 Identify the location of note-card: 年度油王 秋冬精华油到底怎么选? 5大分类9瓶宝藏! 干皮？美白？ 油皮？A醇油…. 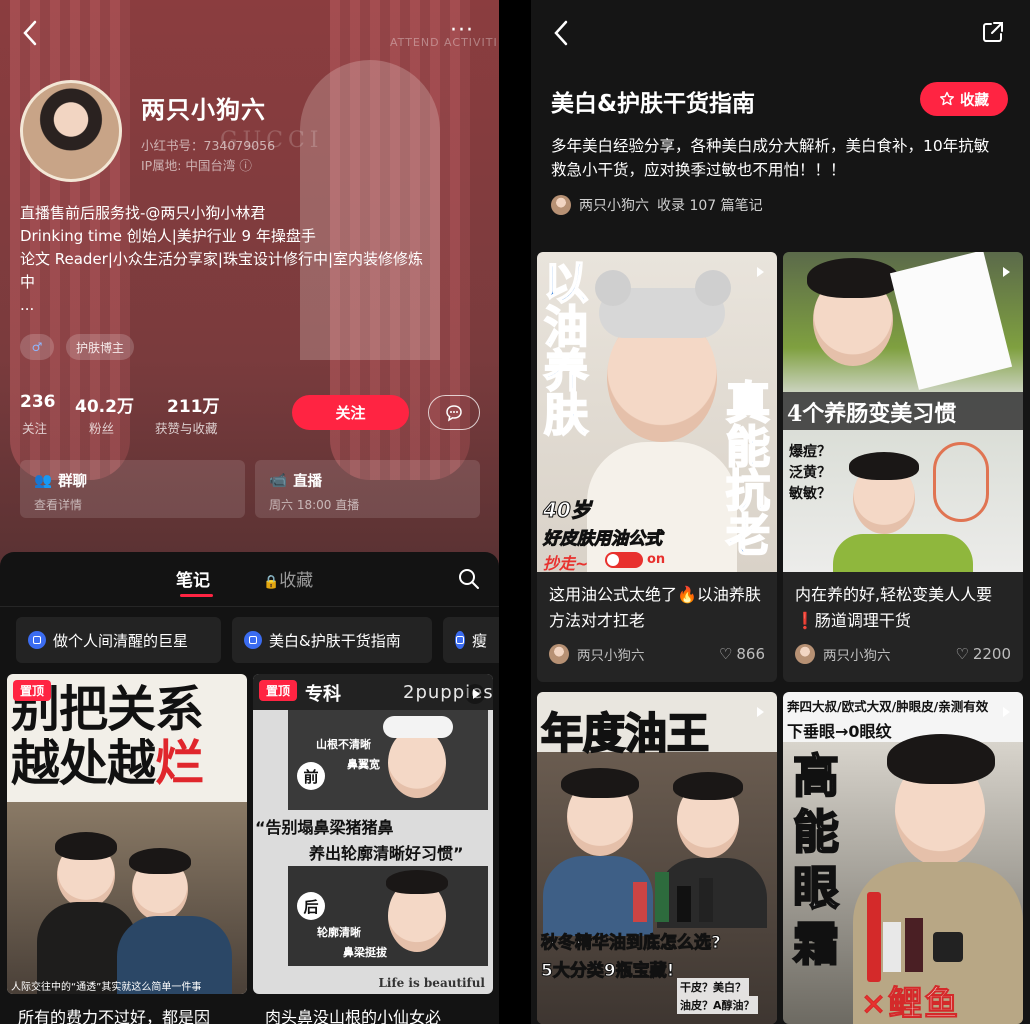
(657, 858).